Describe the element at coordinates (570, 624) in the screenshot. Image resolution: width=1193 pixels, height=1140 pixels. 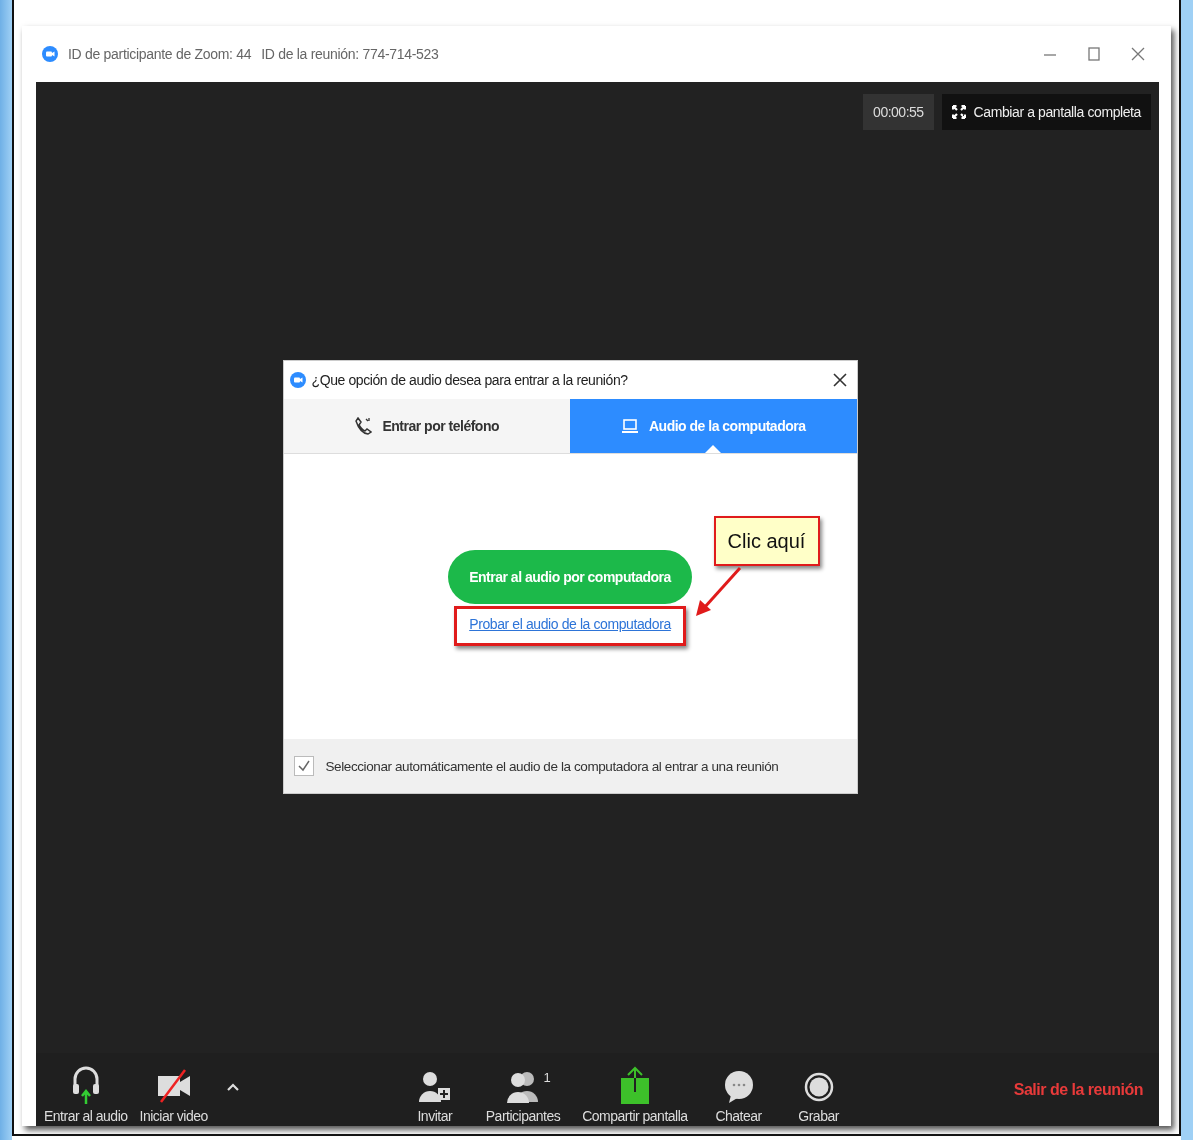
I see `test-audio-link: Probar el audio de la computadora` at that location.